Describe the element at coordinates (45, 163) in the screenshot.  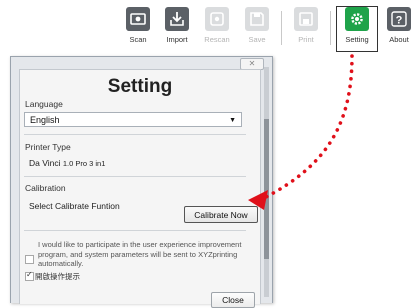
I see `printer-type-name: Da Vinci` at that location.